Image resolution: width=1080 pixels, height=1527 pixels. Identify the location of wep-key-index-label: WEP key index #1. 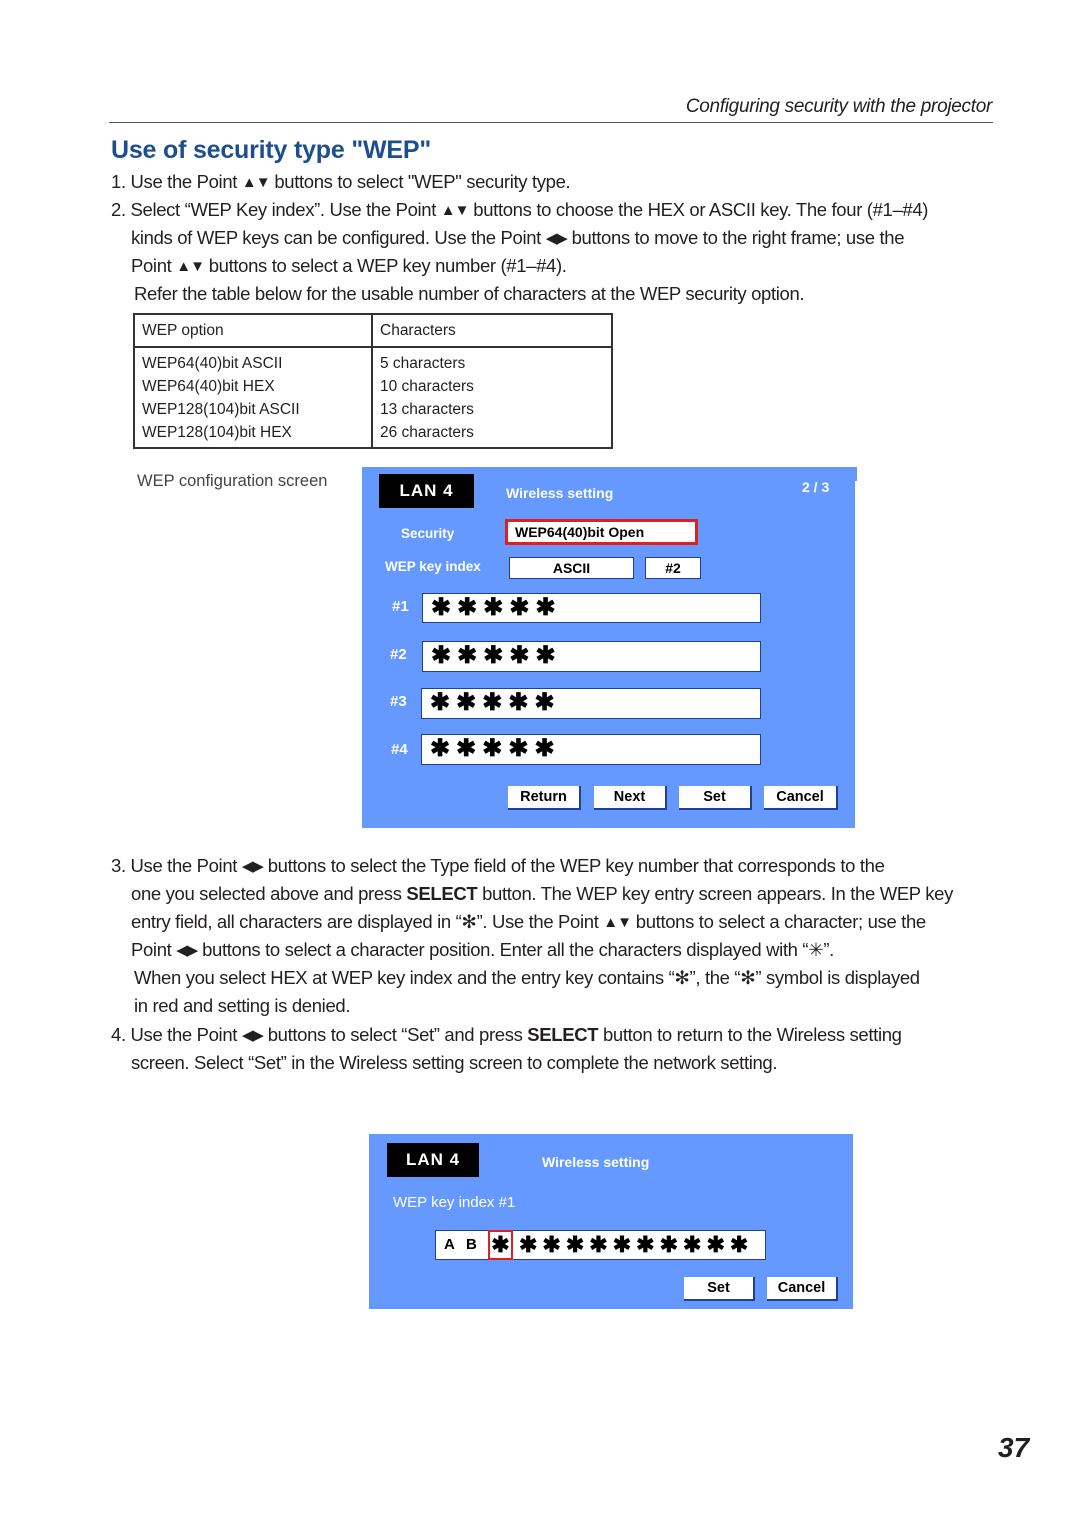
(454, 1202).